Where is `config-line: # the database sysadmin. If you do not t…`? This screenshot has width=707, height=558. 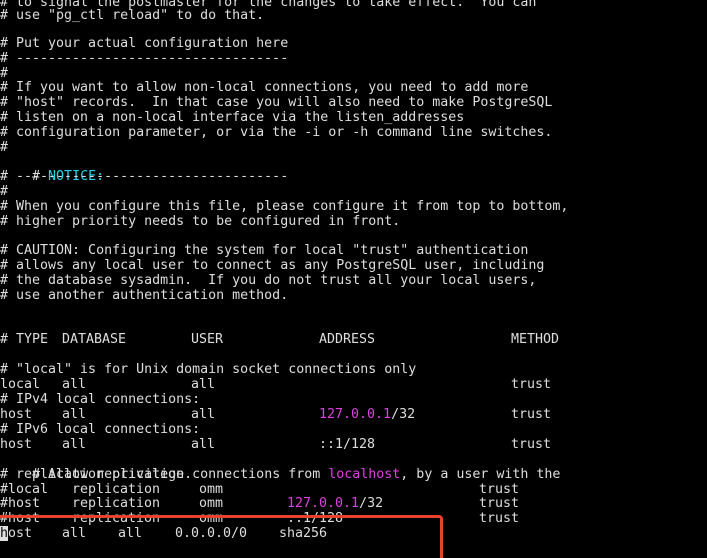 config-line: # the database sysadmin. If you do not t… is located at coordinates (268, 280).